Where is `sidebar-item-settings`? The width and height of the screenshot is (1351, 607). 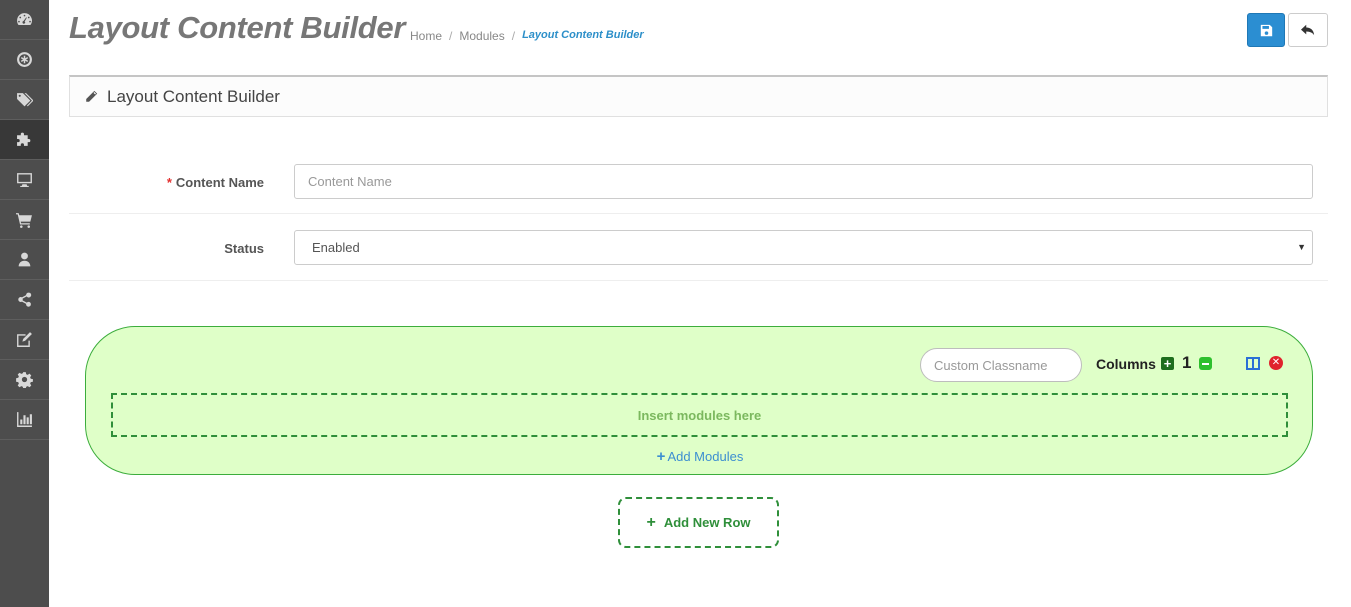
sidebar-item-settings is located at coordinates (24, 380).